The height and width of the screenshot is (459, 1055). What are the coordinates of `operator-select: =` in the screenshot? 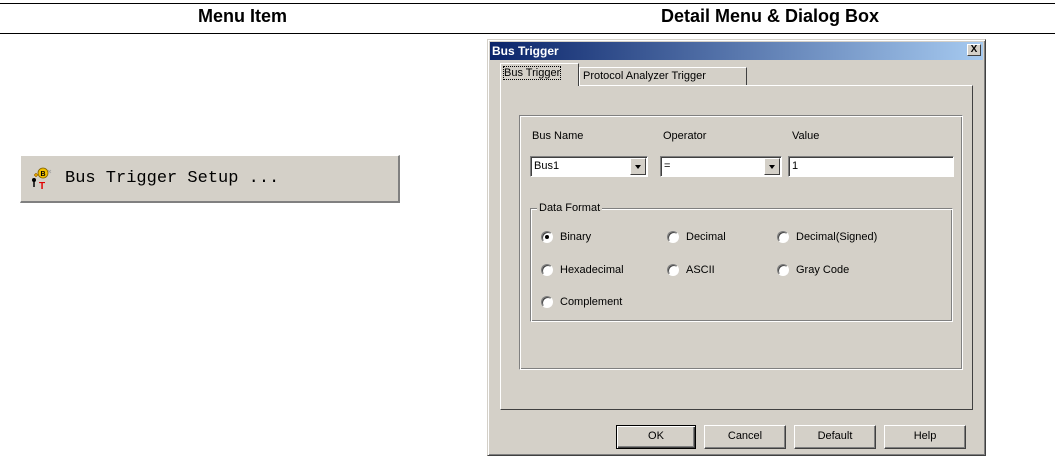 It's located at (721, 166).